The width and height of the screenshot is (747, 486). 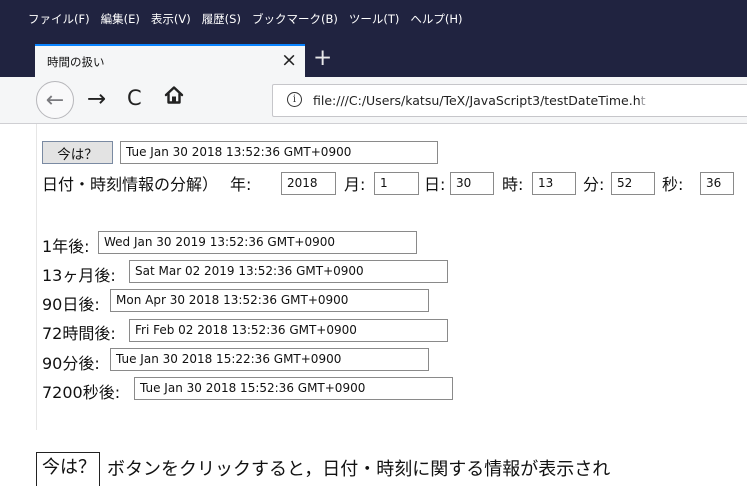 I want to click on new-tab-icon: +, so click(x=322, y=58).